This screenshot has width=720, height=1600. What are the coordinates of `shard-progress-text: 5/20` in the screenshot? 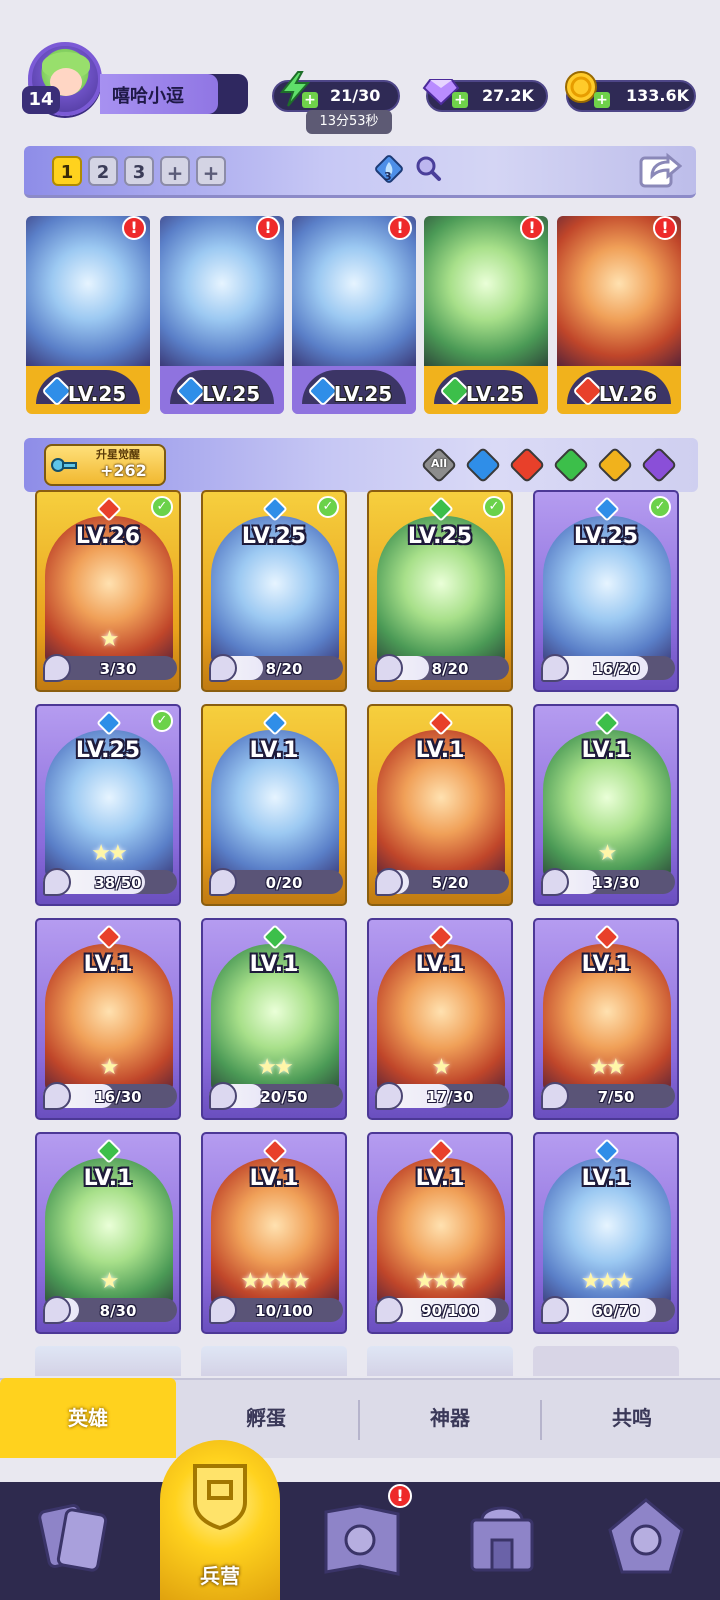 It's located at (450, 883).